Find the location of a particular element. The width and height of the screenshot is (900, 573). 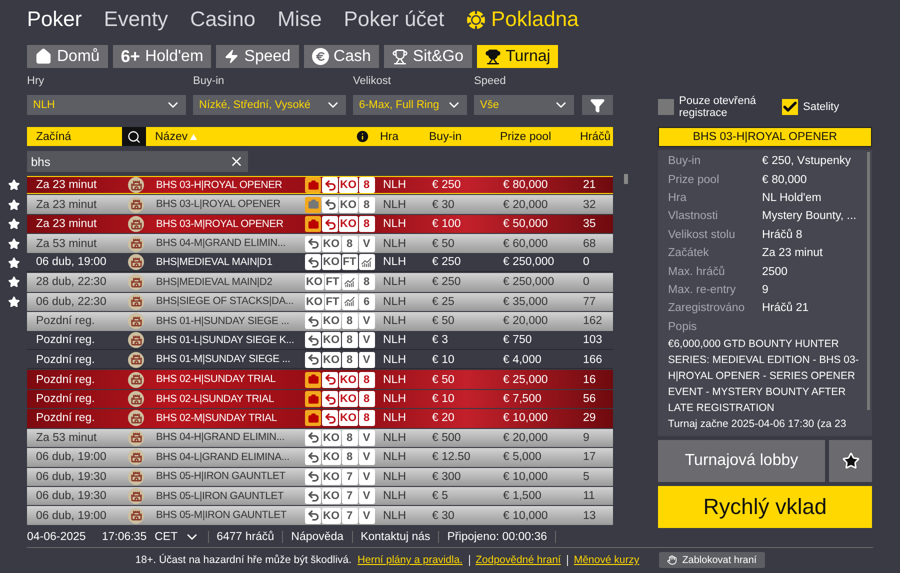

tournament-row: Pozdní reg. BHS 02-M|SUNDAY TRIAL KO 8 NLH € 20 € 10,000 29 is located at coordinates (320, 418).